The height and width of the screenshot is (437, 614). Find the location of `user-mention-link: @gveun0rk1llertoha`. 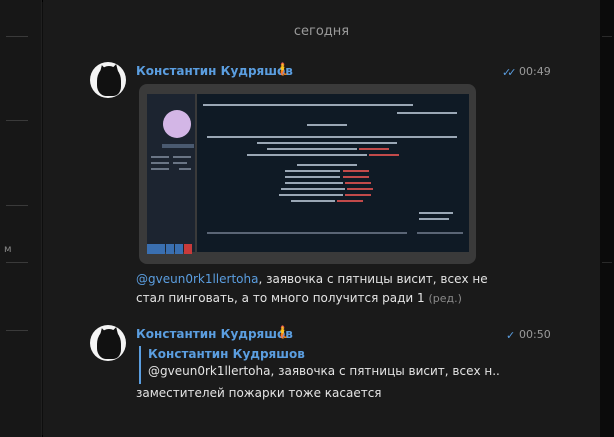

user-mention-link: @gveun0rk1llertoha is located at coordinates (197, 279).